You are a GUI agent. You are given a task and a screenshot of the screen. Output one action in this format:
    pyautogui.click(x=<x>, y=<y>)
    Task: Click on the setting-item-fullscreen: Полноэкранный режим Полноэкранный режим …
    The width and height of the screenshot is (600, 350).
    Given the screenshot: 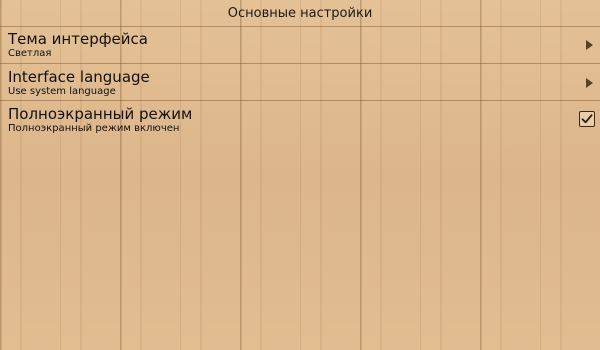 What is the action you would take?
    pyautogui.click(x=300, y=121)
    